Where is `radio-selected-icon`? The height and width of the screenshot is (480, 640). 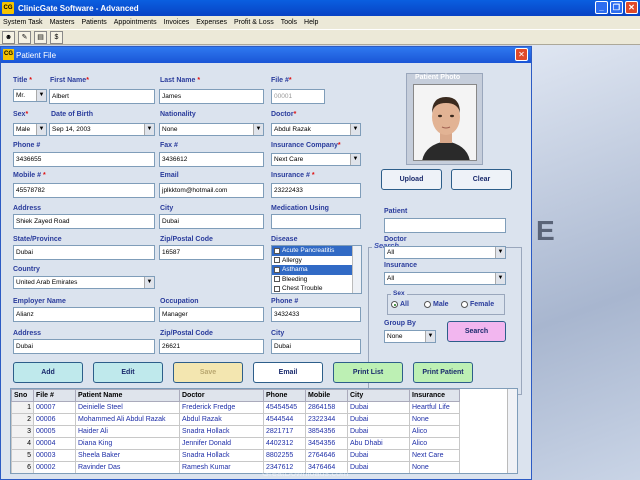
radio-selected-icon is located at coordinates (394, 304).